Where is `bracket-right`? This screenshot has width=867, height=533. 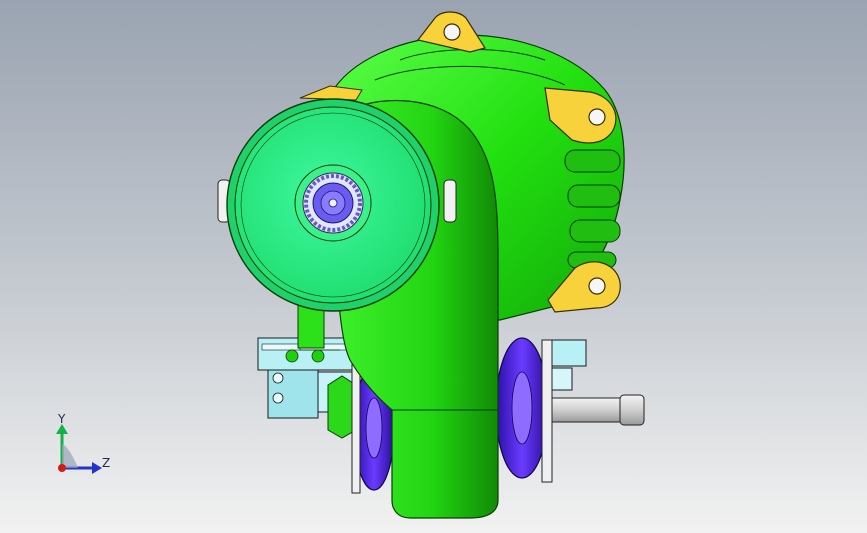
bracket-right is located at coordinates (568, 365).